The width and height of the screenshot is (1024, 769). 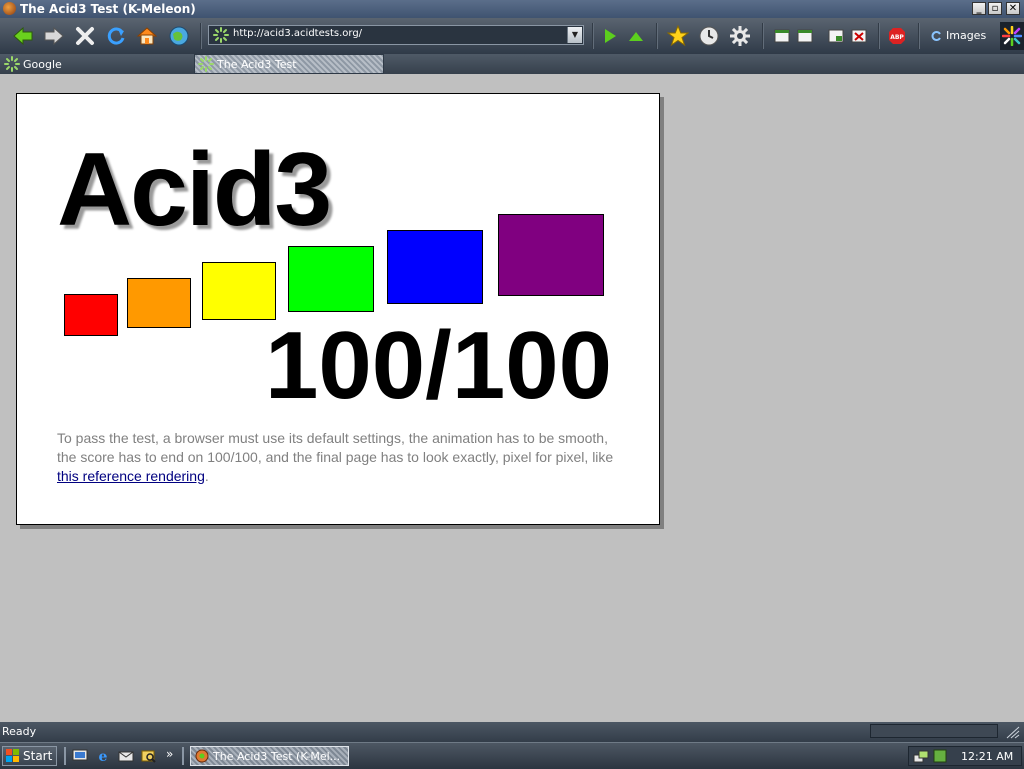 I want to click on svg-text: ABP, so click(x=897, y=37).